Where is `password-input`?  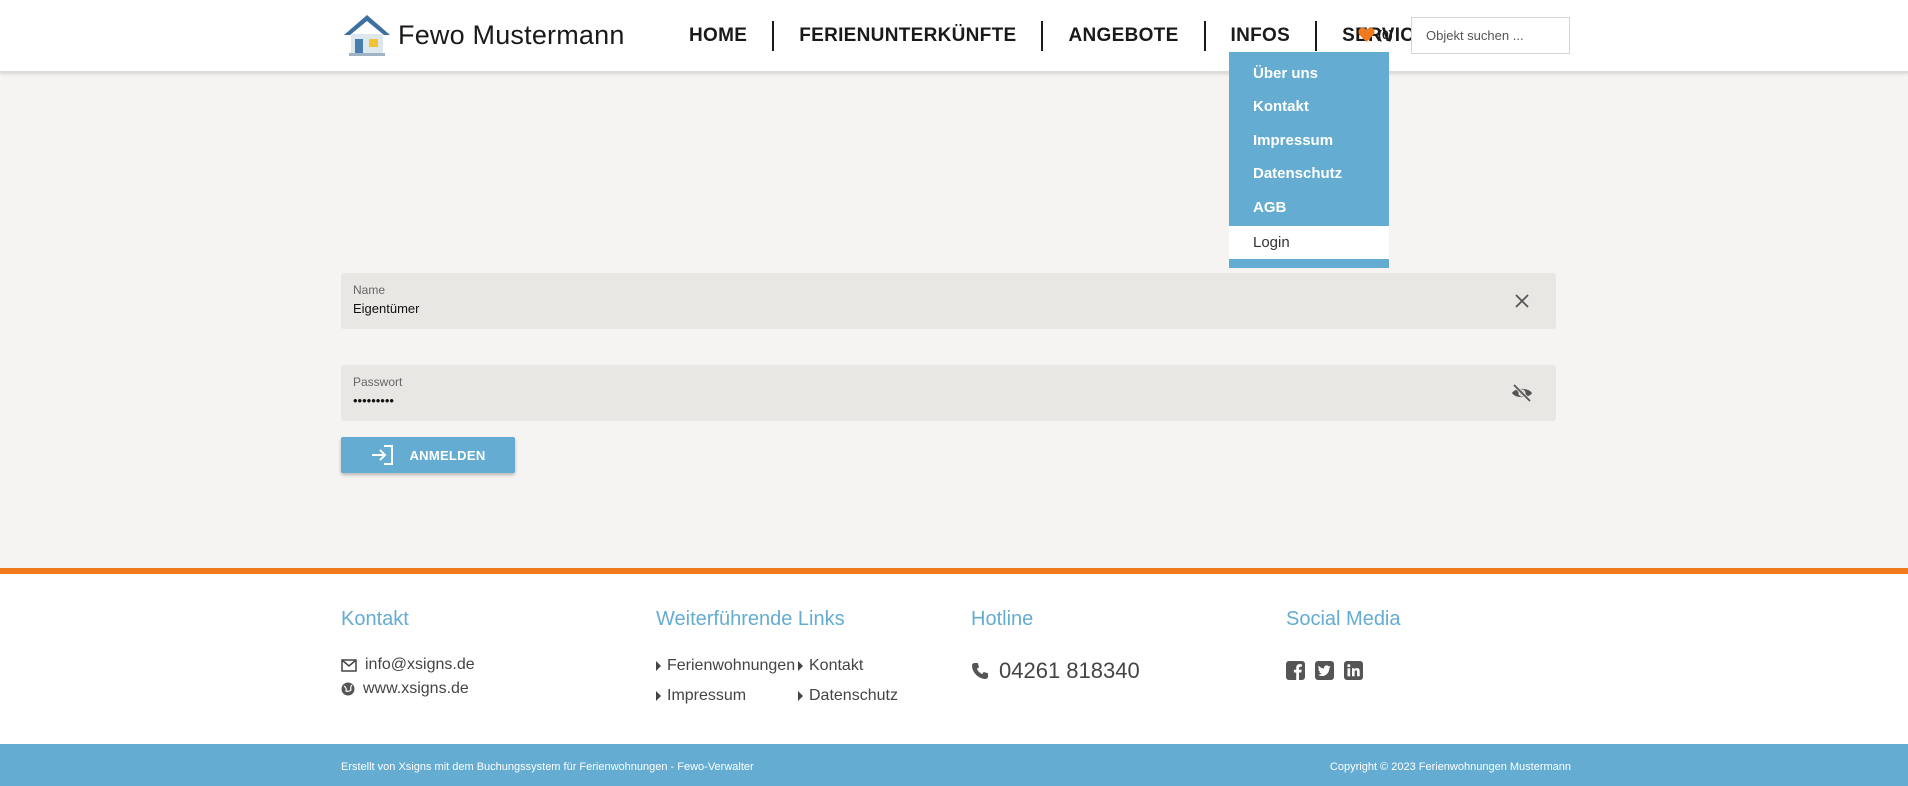
password-input is located at coordinates (903, 400).